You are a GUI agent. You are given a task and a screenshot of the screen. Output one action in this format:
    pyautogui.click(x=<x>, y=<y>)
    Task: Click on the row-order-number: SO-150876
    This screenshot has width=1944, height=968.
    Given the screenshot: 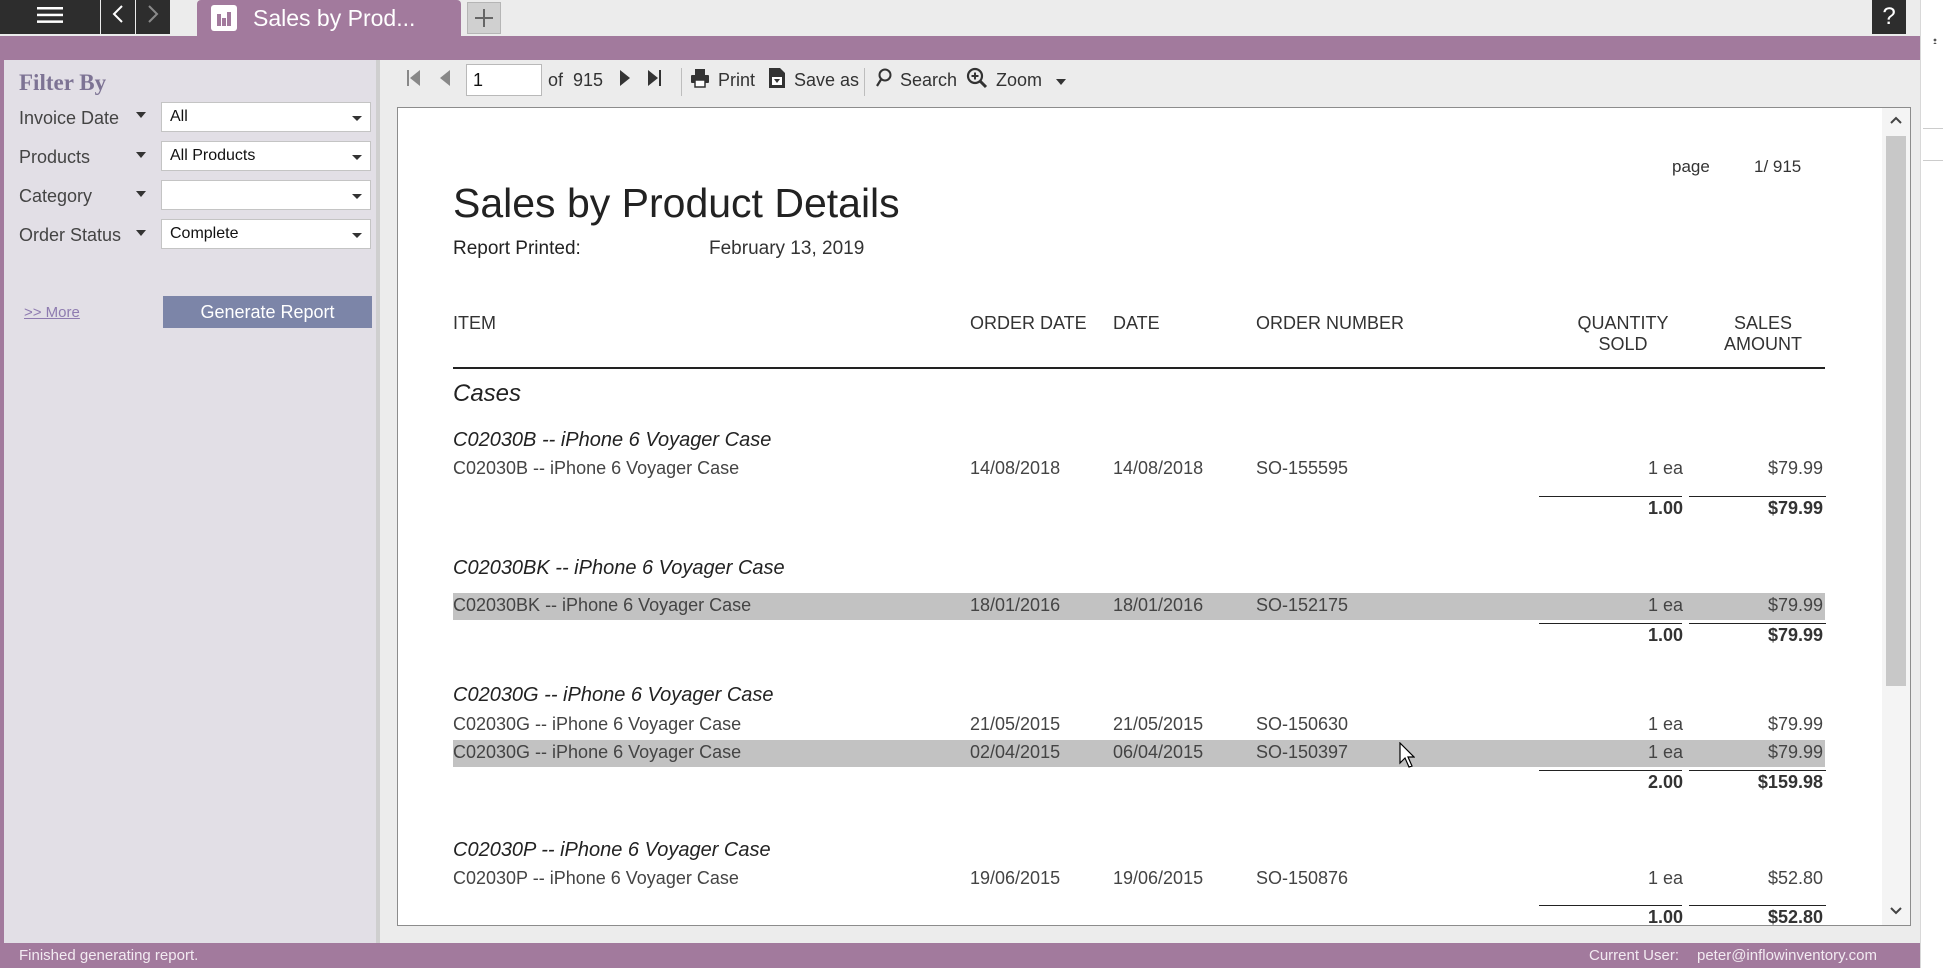 What is the action you would take?
    pyautogui.click(x=1302, y=878)
    